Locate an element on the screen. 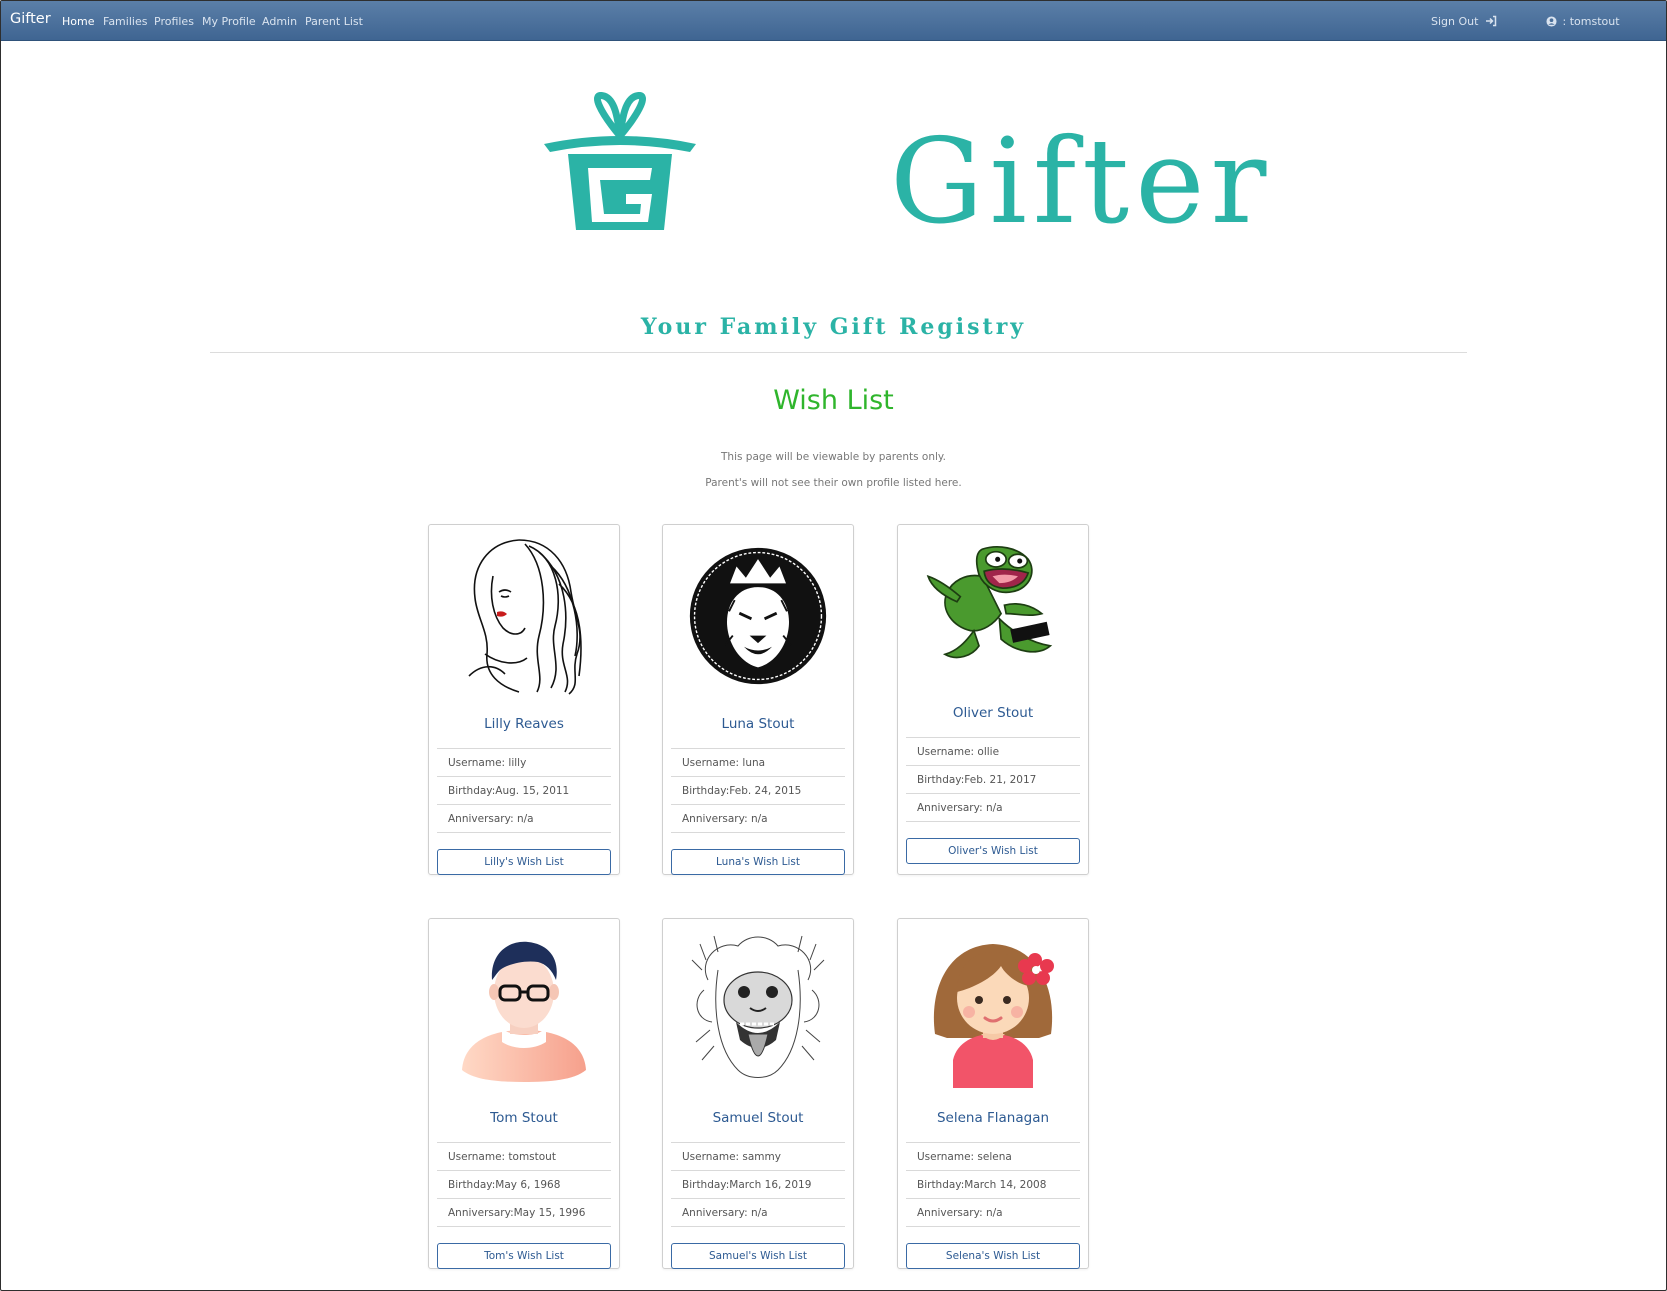  profile-birthday: Birthday:March 14, 2008 is located at coordinates (982, 1185).